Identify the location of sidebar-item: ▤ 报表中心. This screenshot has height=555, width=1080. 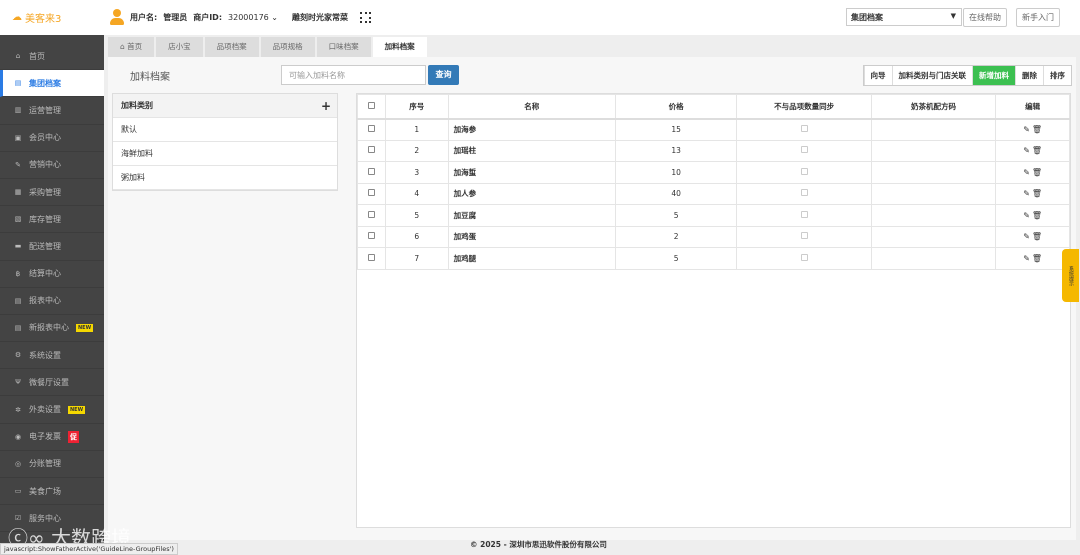
(52, 301).